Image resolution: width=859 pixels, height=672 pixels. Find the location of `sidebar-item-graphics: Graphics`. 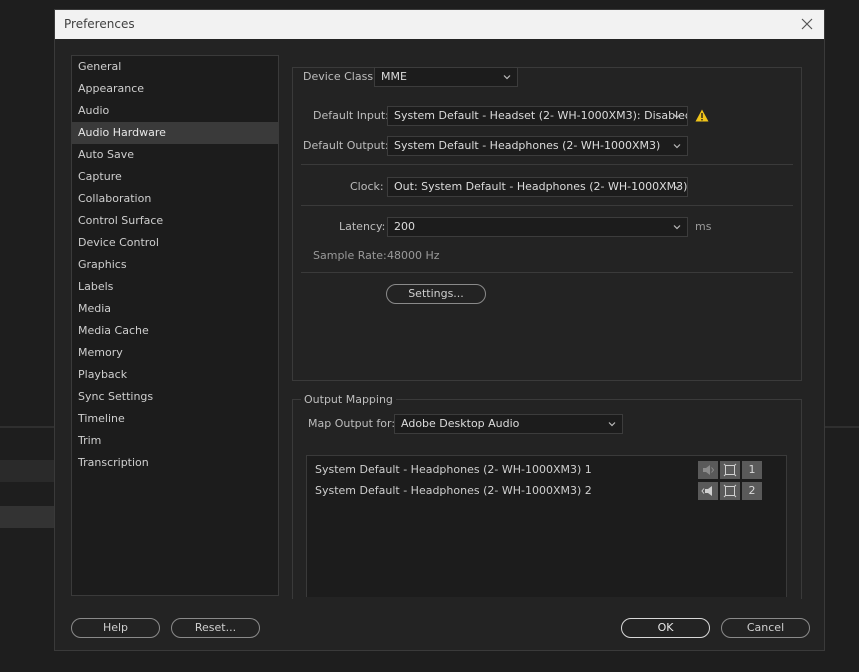

sidebar-item-graphics: Graphics is located at coordinates (175, 265).